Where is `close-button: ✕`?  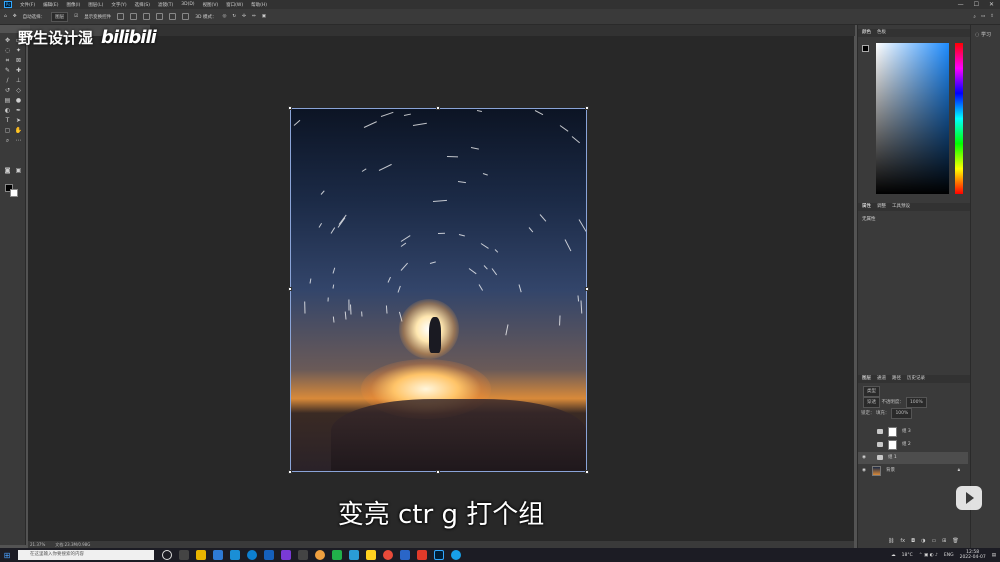
close-button: ✕ is located at coordinates (991, 4).